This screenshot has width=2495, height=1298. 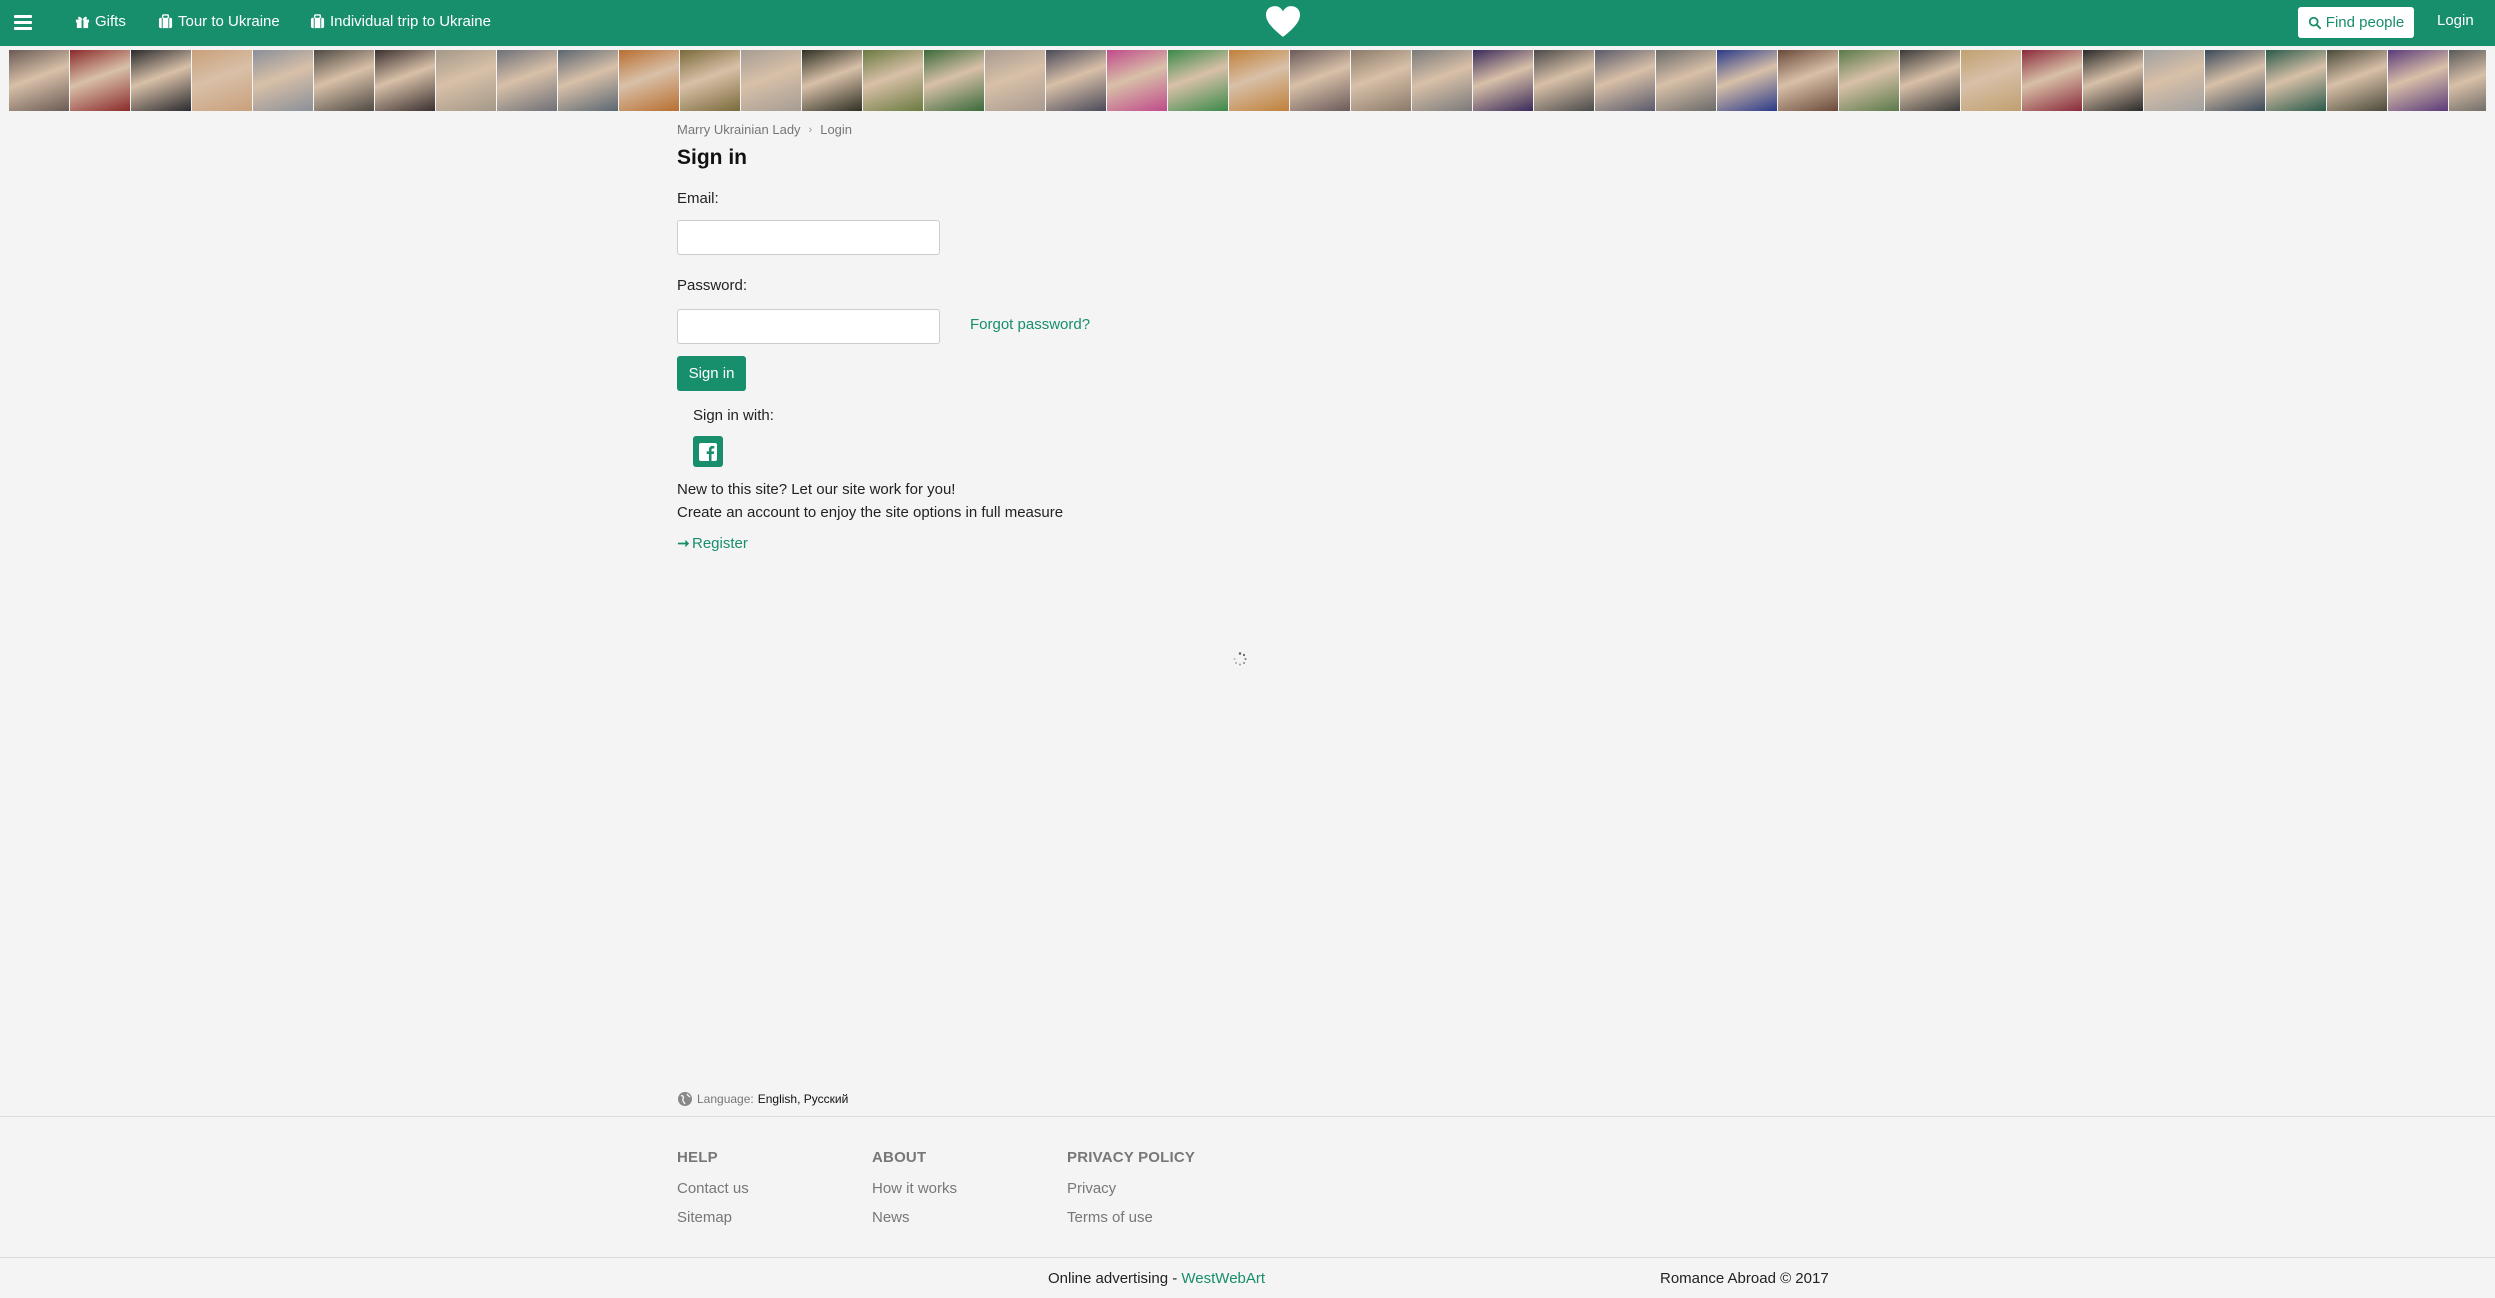 What do you see at coordinates (1223, 1278) in the screenshot?
I see `westwebart-link: WestWebArt` at bounding box center [1223, 1278].